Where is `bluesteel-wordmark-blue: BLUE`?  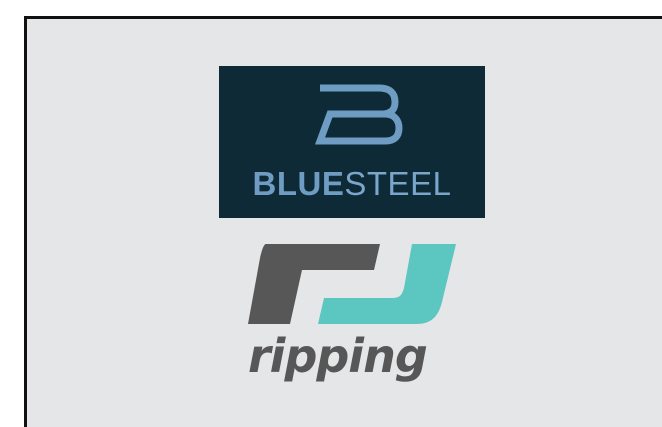
bluesteel-wordmark-blue: BLUE is located at coordinates (298, 183).